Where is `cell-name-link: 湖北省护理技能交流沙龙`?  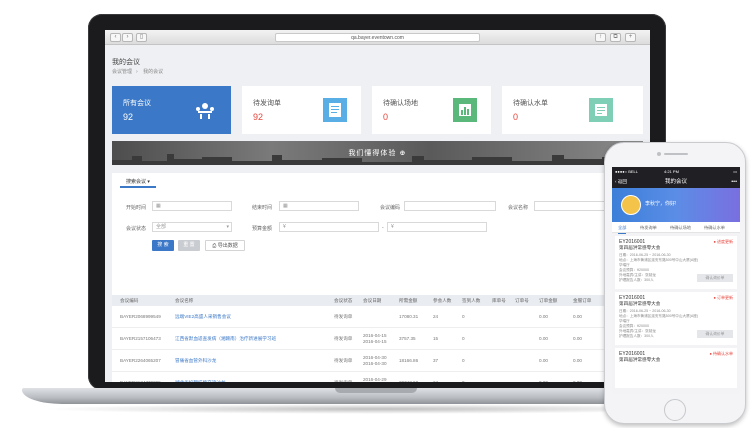
cell-name-link: 湖北省护理技能交流沙龙 is located at coordinates (200, 377).